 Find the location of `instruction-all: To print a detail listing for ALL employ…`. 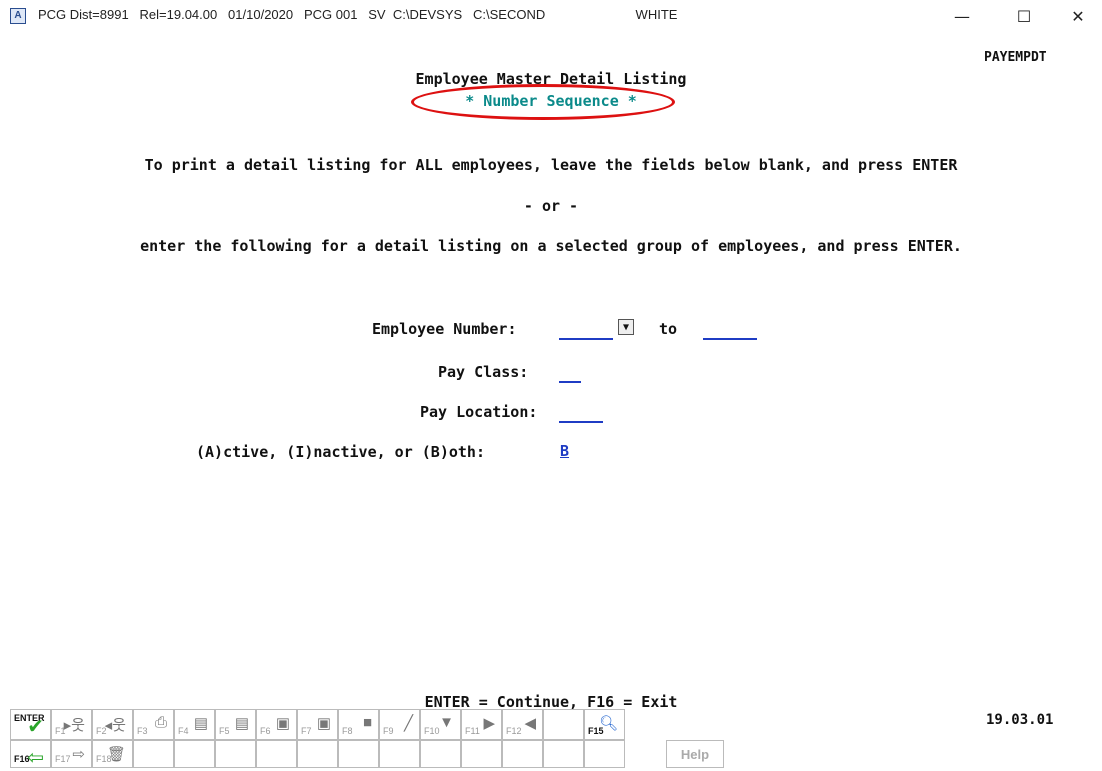

instruction-all: To print a detail listing for ALL employ… is located at coordinates (551, 165).